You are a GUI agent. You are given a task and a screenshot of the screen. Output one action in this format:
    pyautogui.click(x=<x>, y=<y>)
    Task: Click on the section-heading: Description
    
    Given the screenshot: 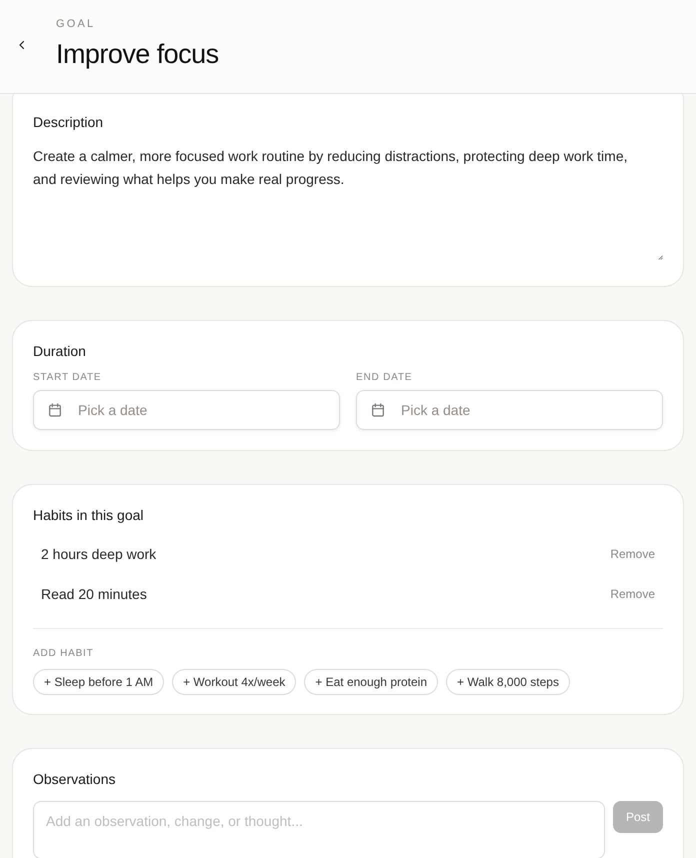 What is the action you would take?
    pyautogui.click(x=68, y=122)
    